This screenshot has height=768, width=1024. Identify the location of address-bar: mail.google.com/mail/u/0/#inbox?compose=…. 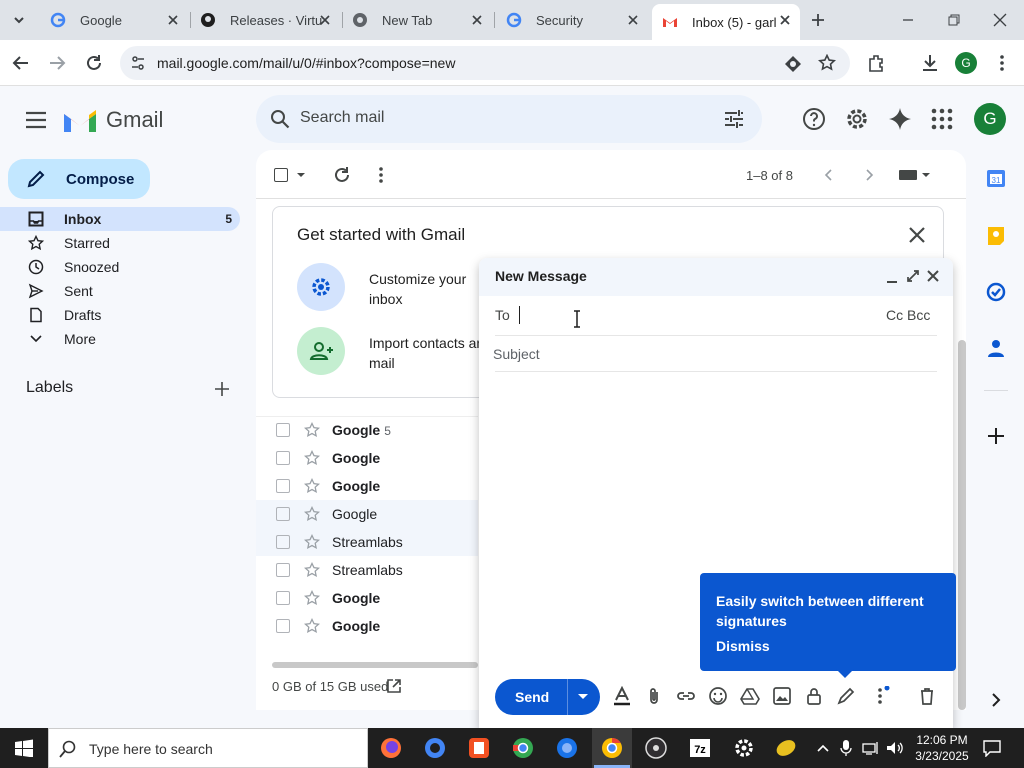
(485, 63).